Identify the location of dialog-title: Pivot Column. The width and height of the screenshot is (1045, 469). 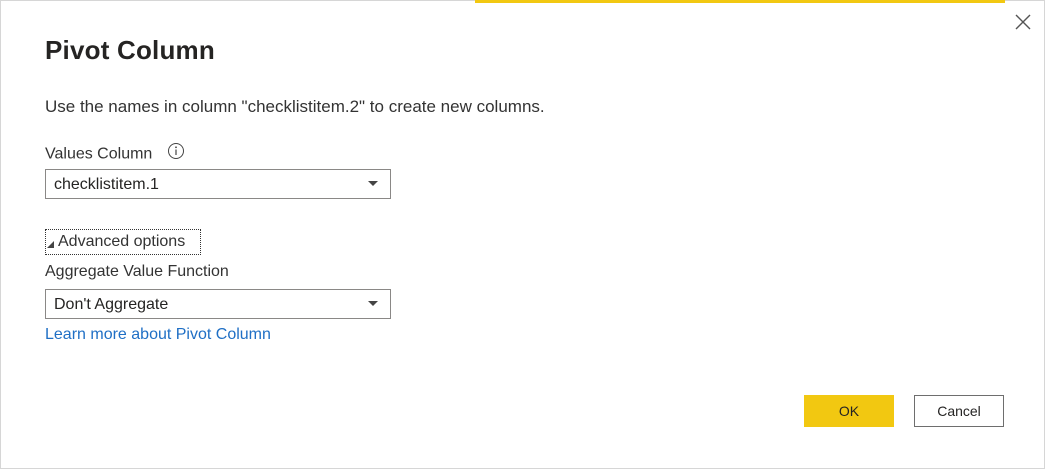
(130, 50).